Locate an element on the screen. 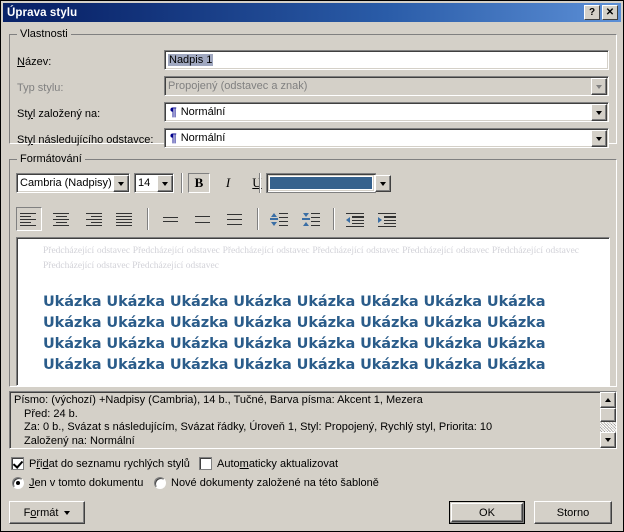 The width and height of the screenshot is (624, 532). window-title: Úprava stylu is located at coordinates (42, 12).